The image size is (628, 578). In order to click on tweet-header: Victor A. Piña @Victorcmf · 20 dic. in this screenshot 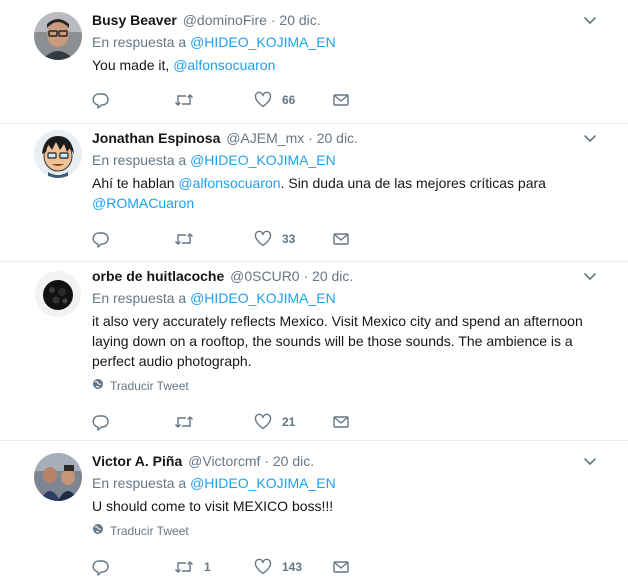, I will do `click(345, 461)`.